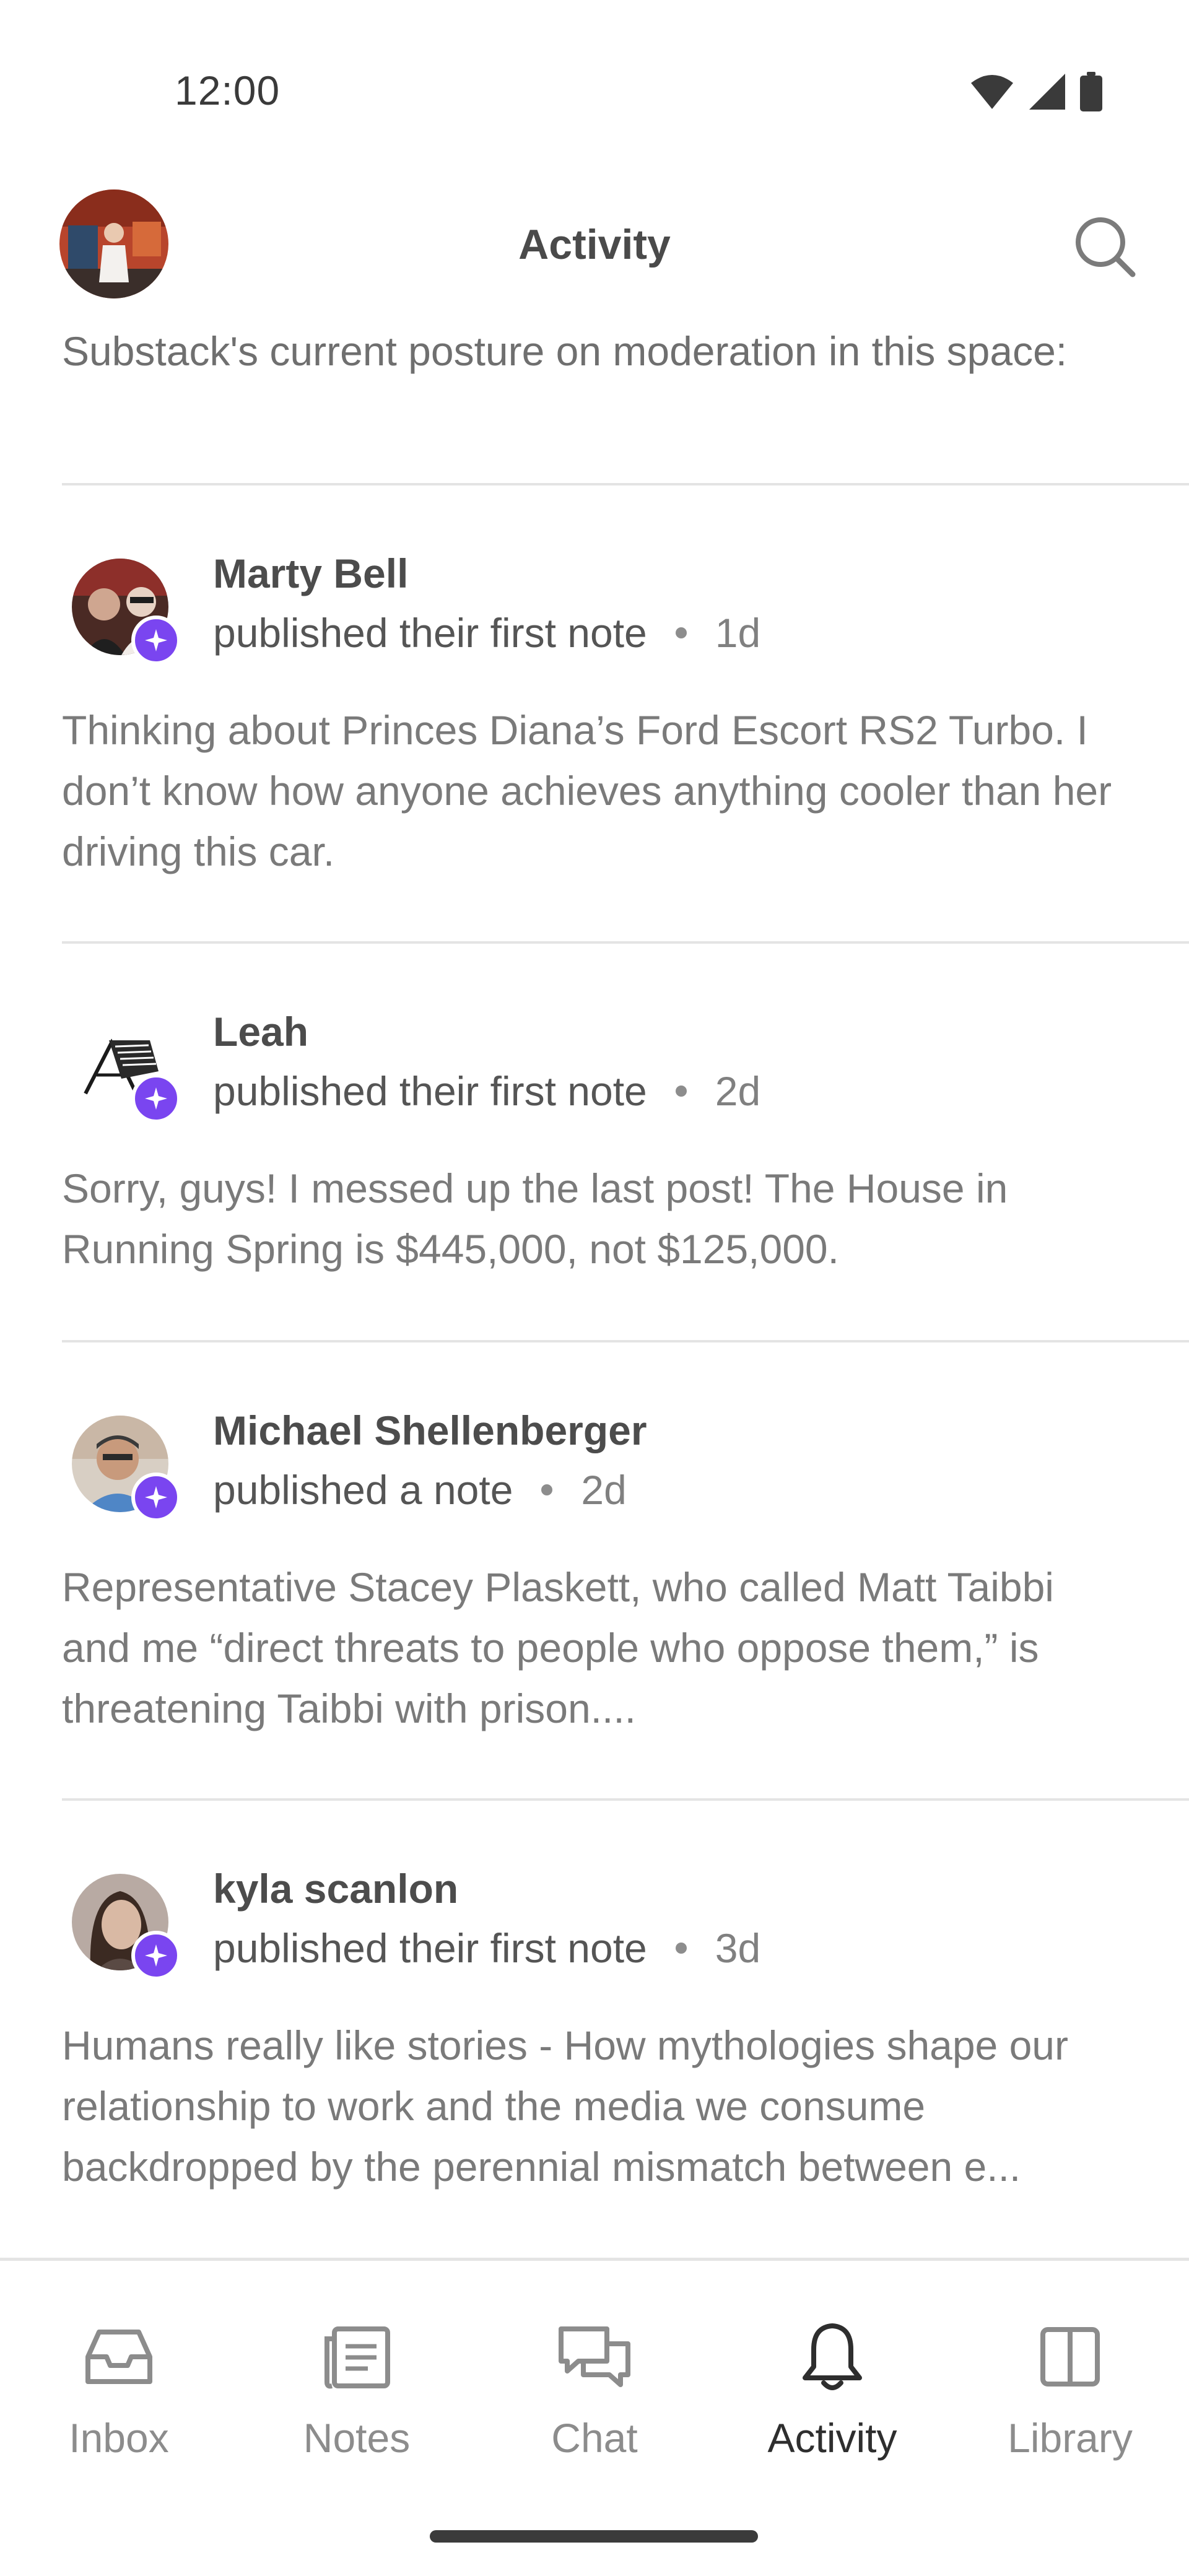 This screenshot has height=2576, width=1189. Describe the element at coordinates (1070, 2438) in the screenshot. I see `nav-label: Library` at that location.